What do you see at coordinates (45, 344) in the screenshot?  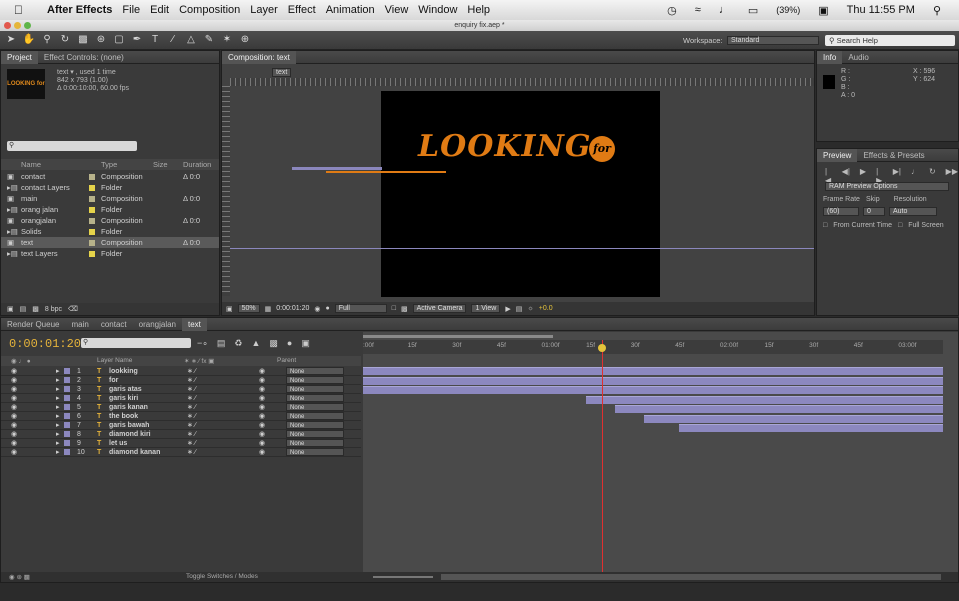 I see `current-time-display: 0:00:01:20` at bounding box center [45, 344].